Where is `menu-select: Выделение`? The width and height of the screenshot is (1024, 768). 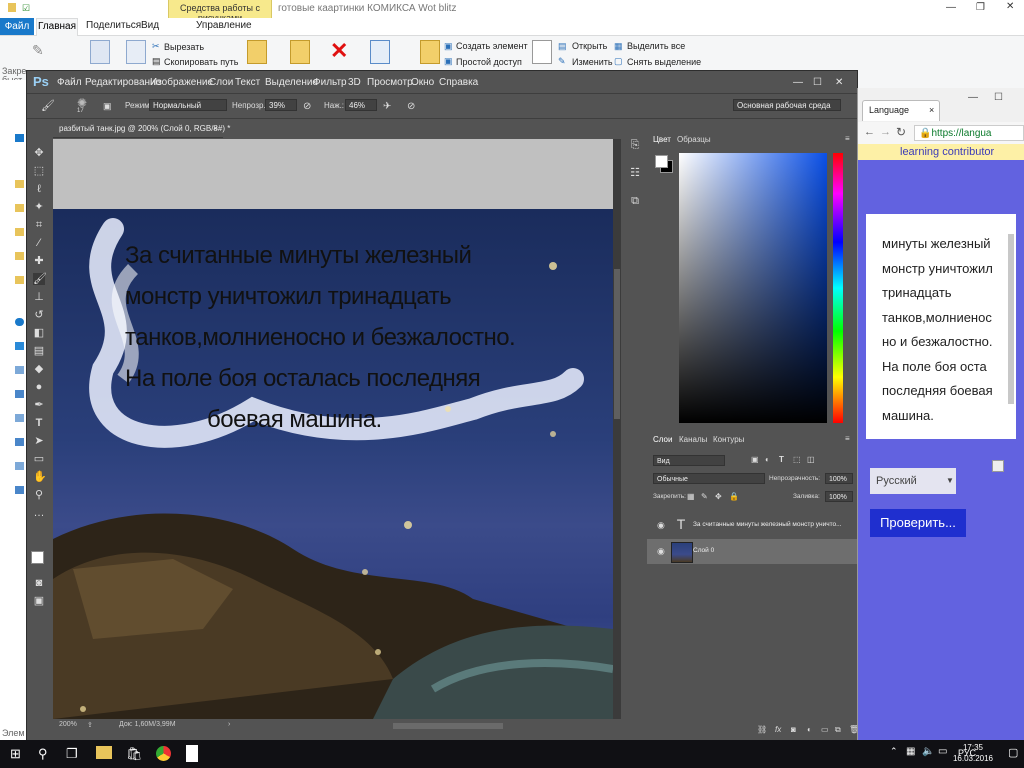
menu-select: Выделение is located at coordinates (291, 82).